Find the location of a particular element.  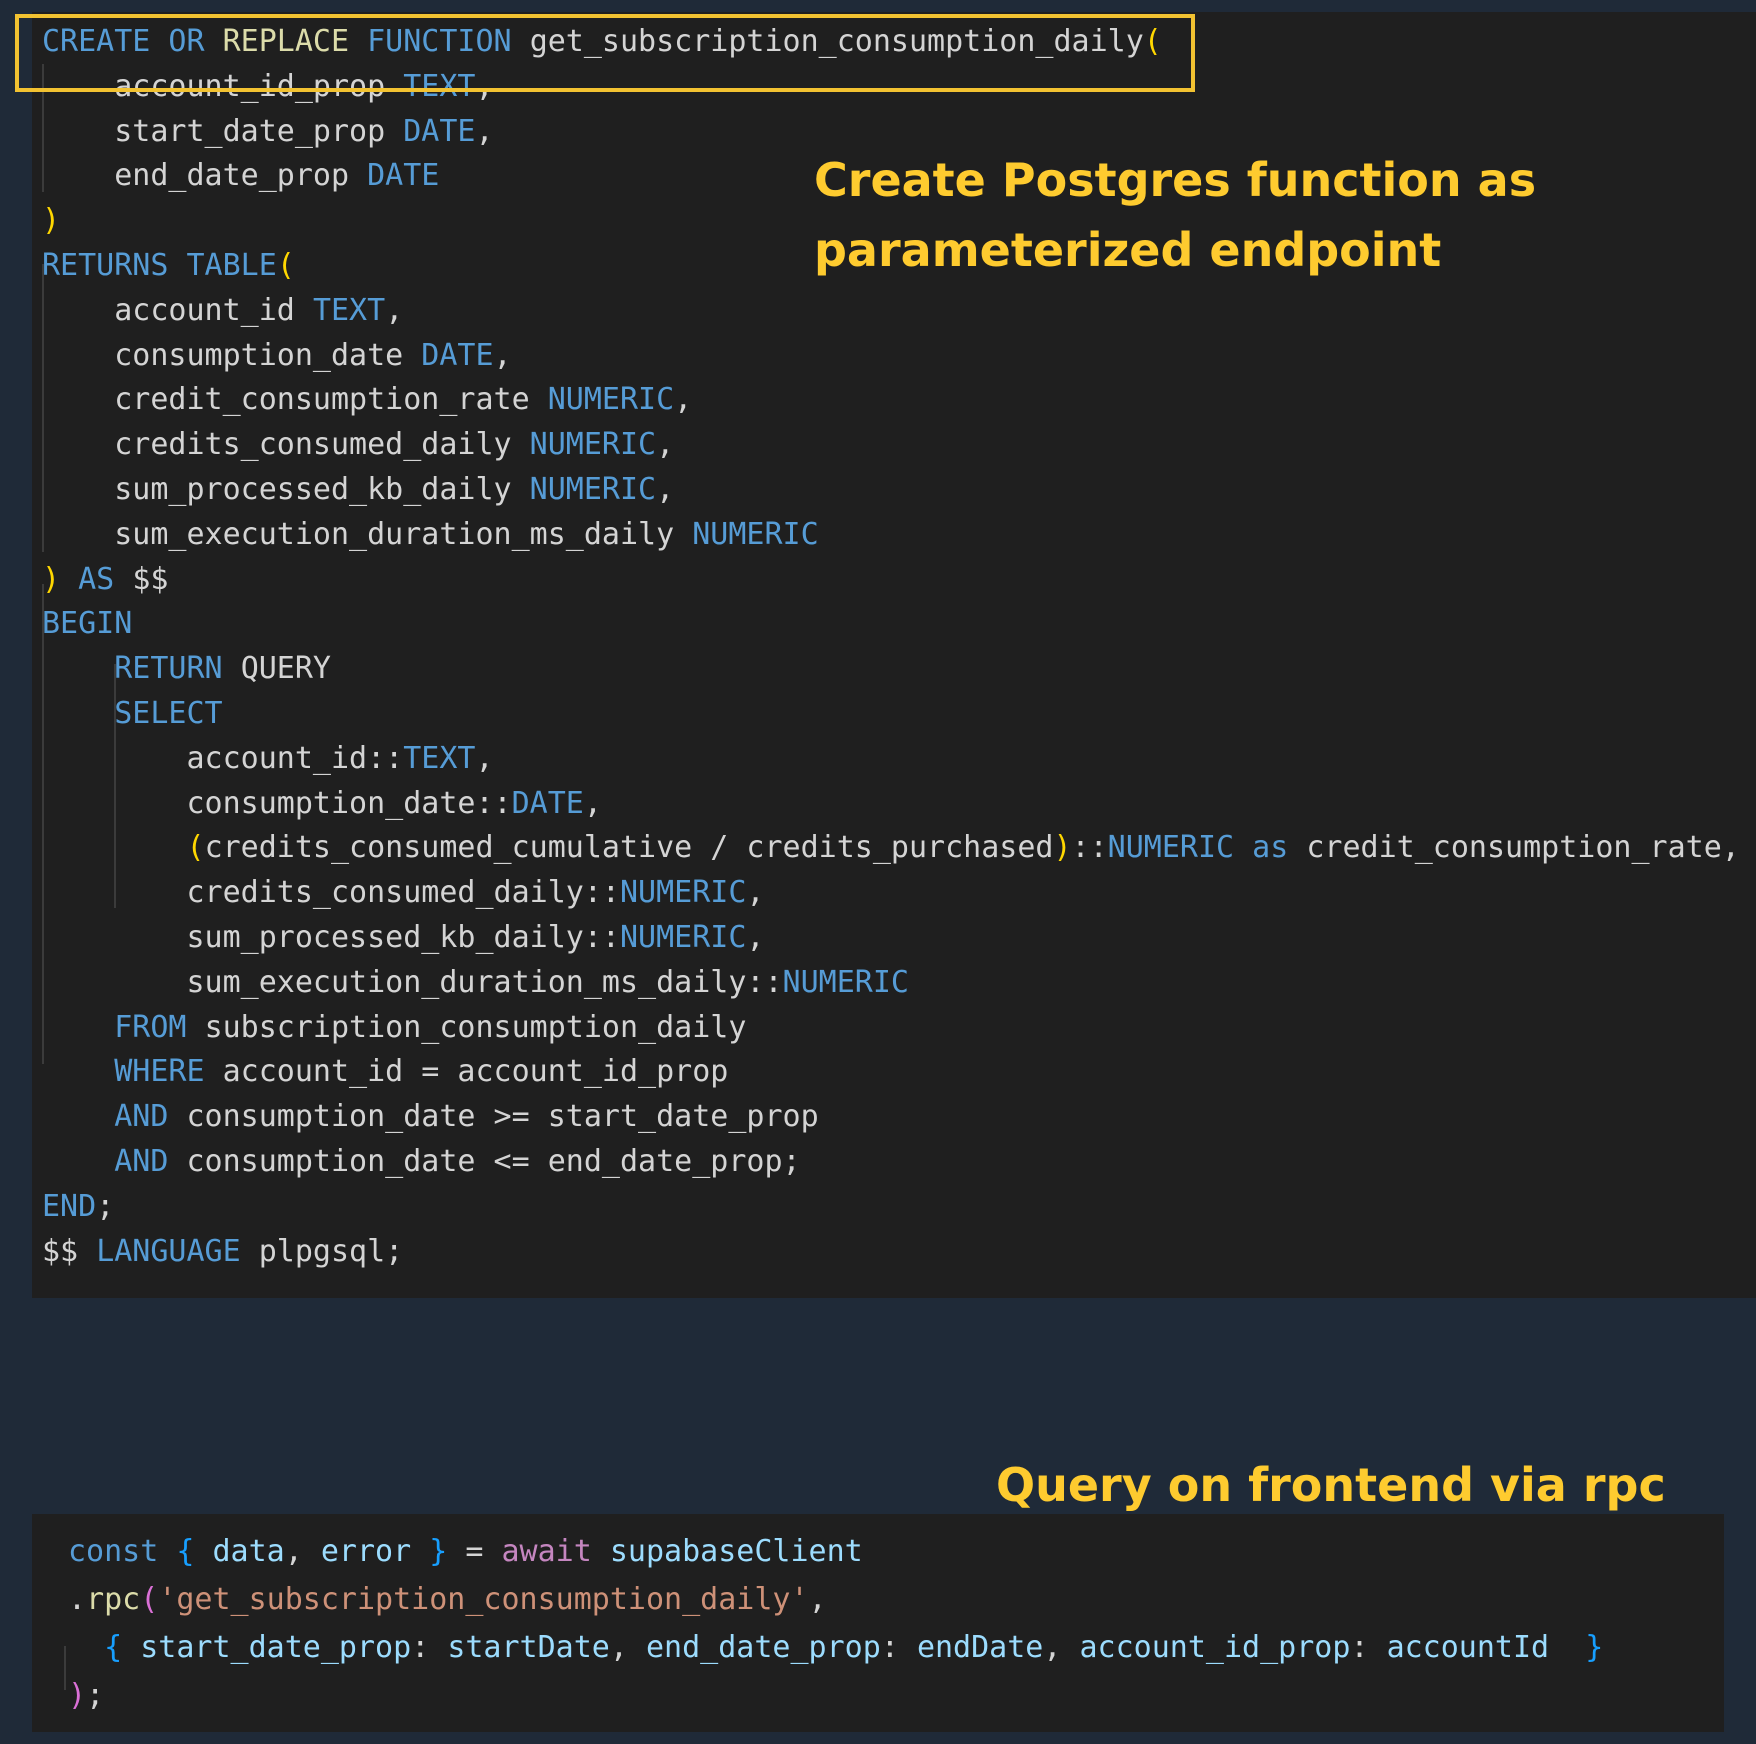

sql-code-line: ) AS $$ is located at coordinates (105, 579).